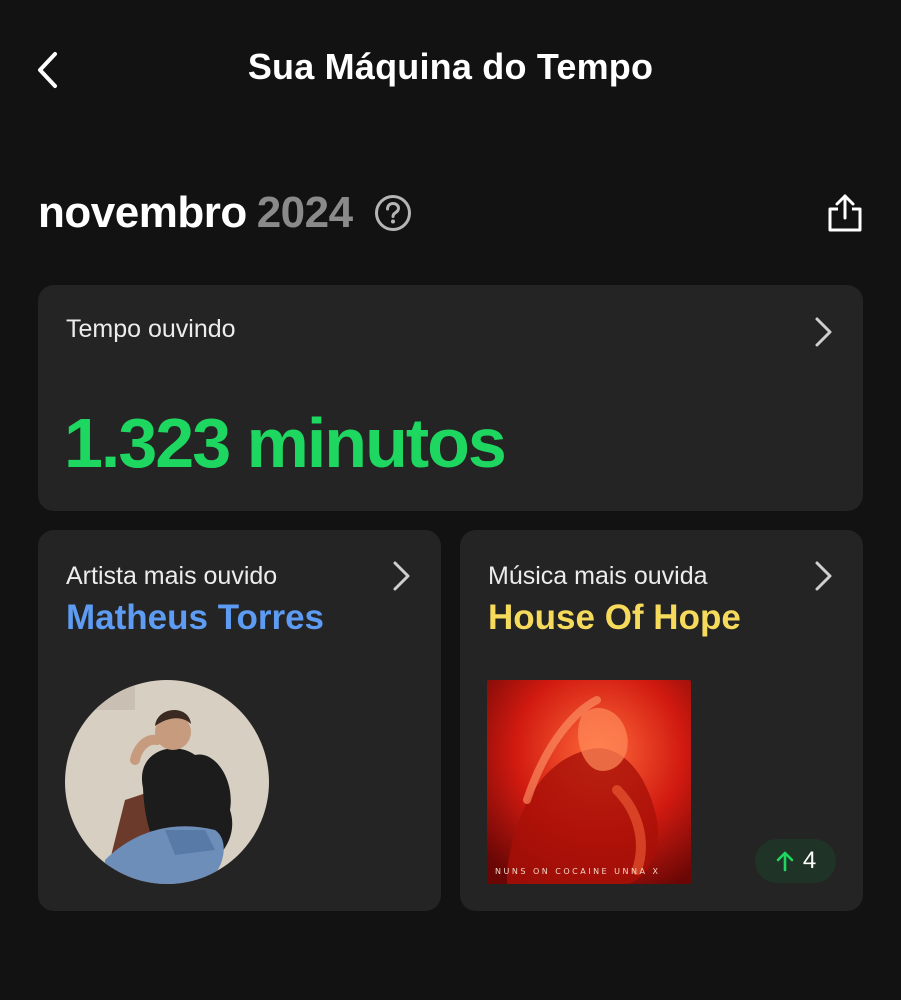 This screenshot has width=901, height=1000. What do you see at coordinates (598, 576) in the screenshot?
I see `top-song-label: Música mais ouvida` at bounding box center [598, 576].